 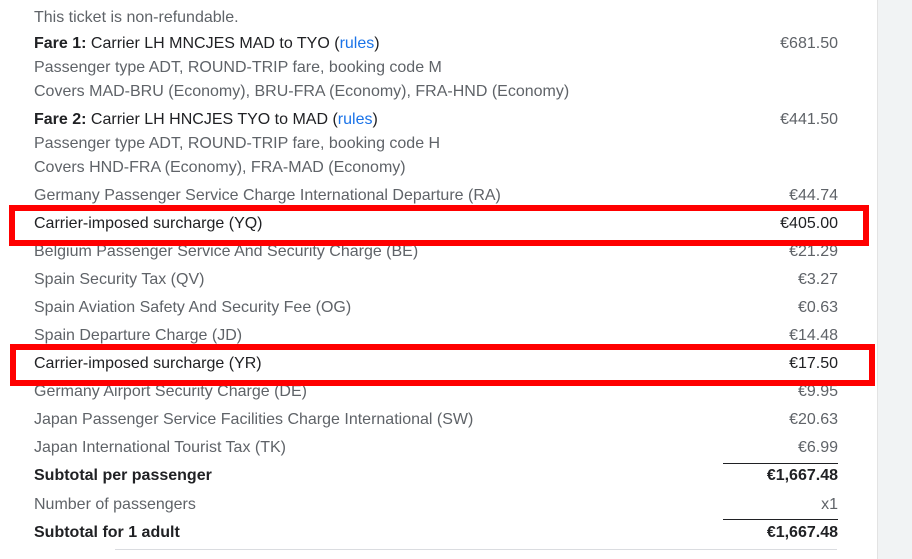 What do you see at coordinates (436, 364) in the screenshot?
I see `tax-row-yr: Carrier-imposed surcharge (YR) €17.50` at bounding box center [436, 364].